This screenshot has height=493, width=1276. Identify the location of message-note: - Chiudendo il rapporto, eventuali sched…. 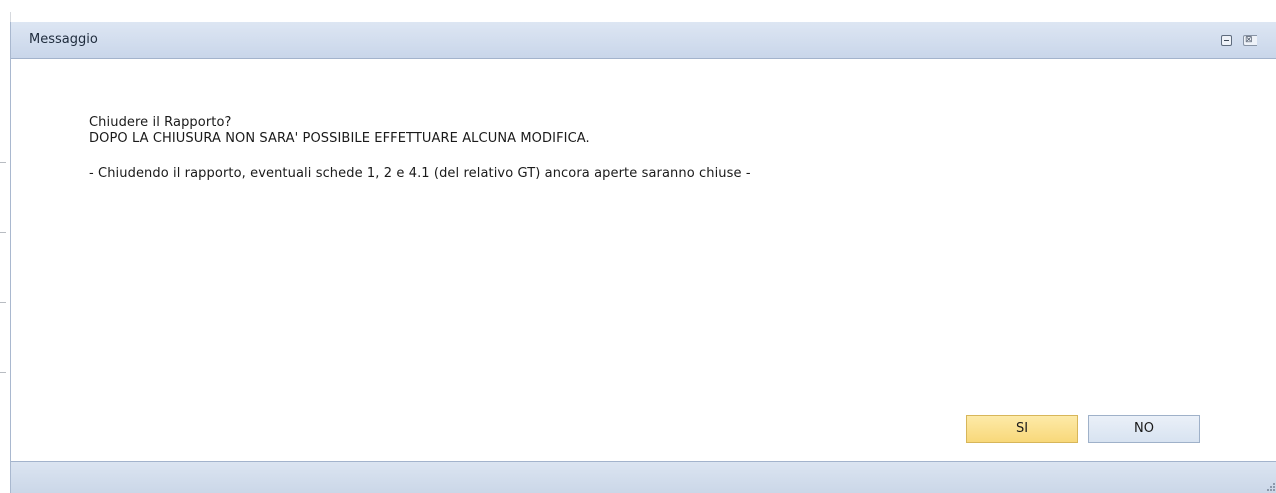
(420, 173).